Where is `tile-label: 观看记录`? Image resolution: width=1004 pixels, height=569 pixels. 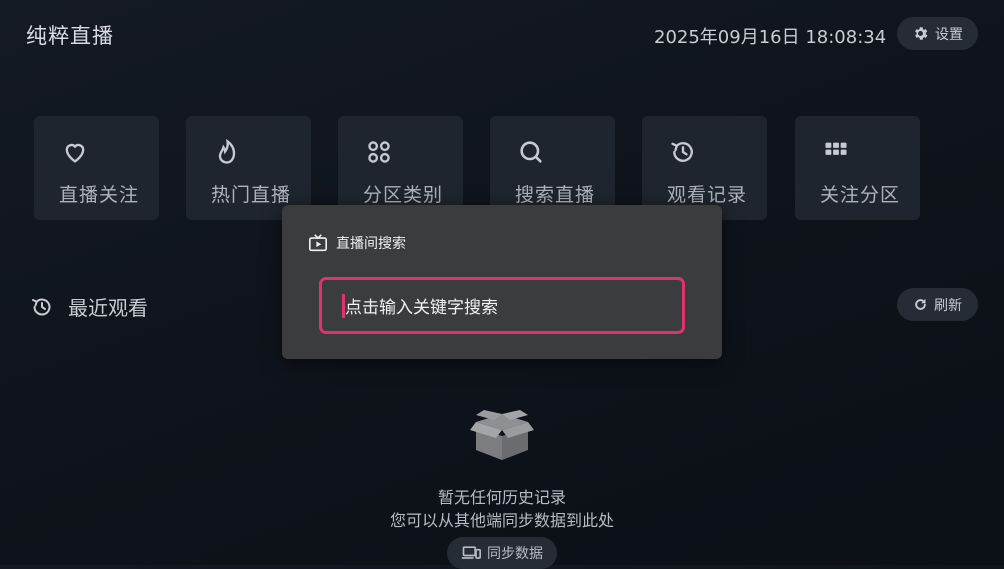
tile-label: 观看记录 is located at coordinates (707, 195).